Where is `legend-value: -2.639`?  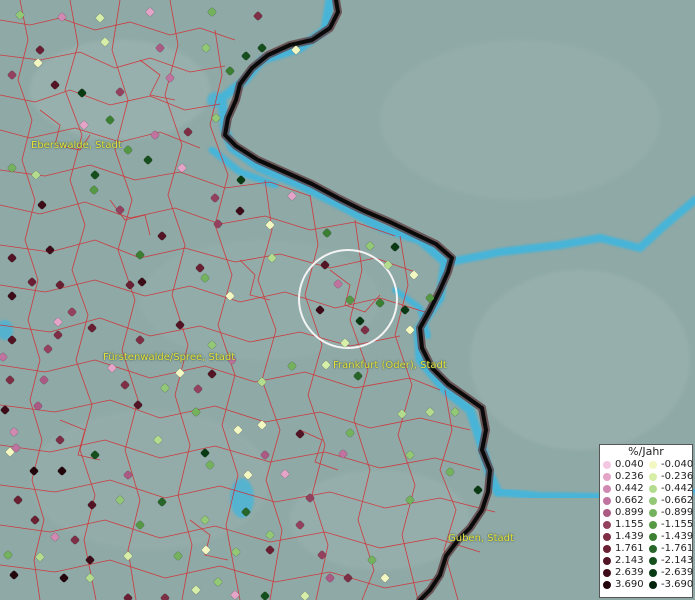 legend-value: -2.639 is located at coordinates (677, 572).